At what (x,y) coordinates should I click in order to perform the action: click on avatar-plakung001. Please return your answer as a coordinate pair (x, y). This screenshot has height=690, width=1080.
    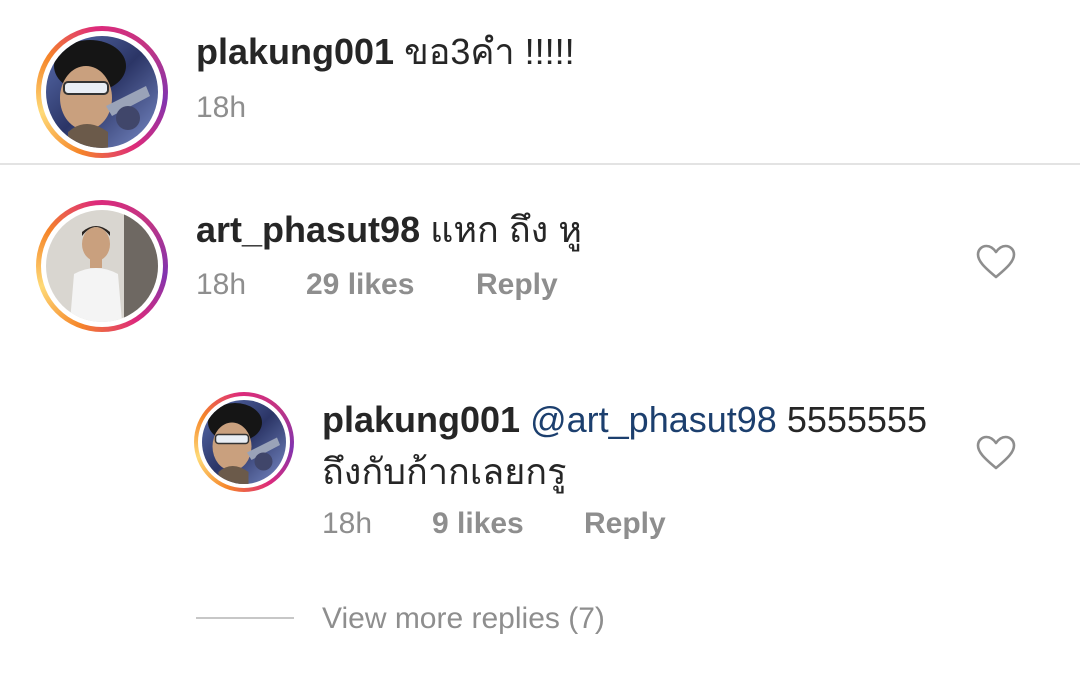
    Looking at the image, I should click on (102, 92).